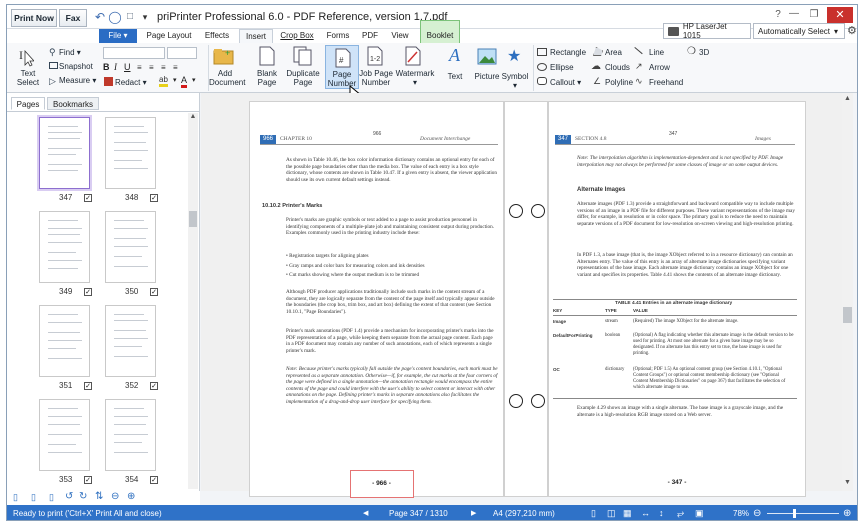 The height and width of the screenshot is (528, 866). Describe the element at coordinates (440, 31) in the screenshot. I see `tab-booklet: Booklet` at that location.